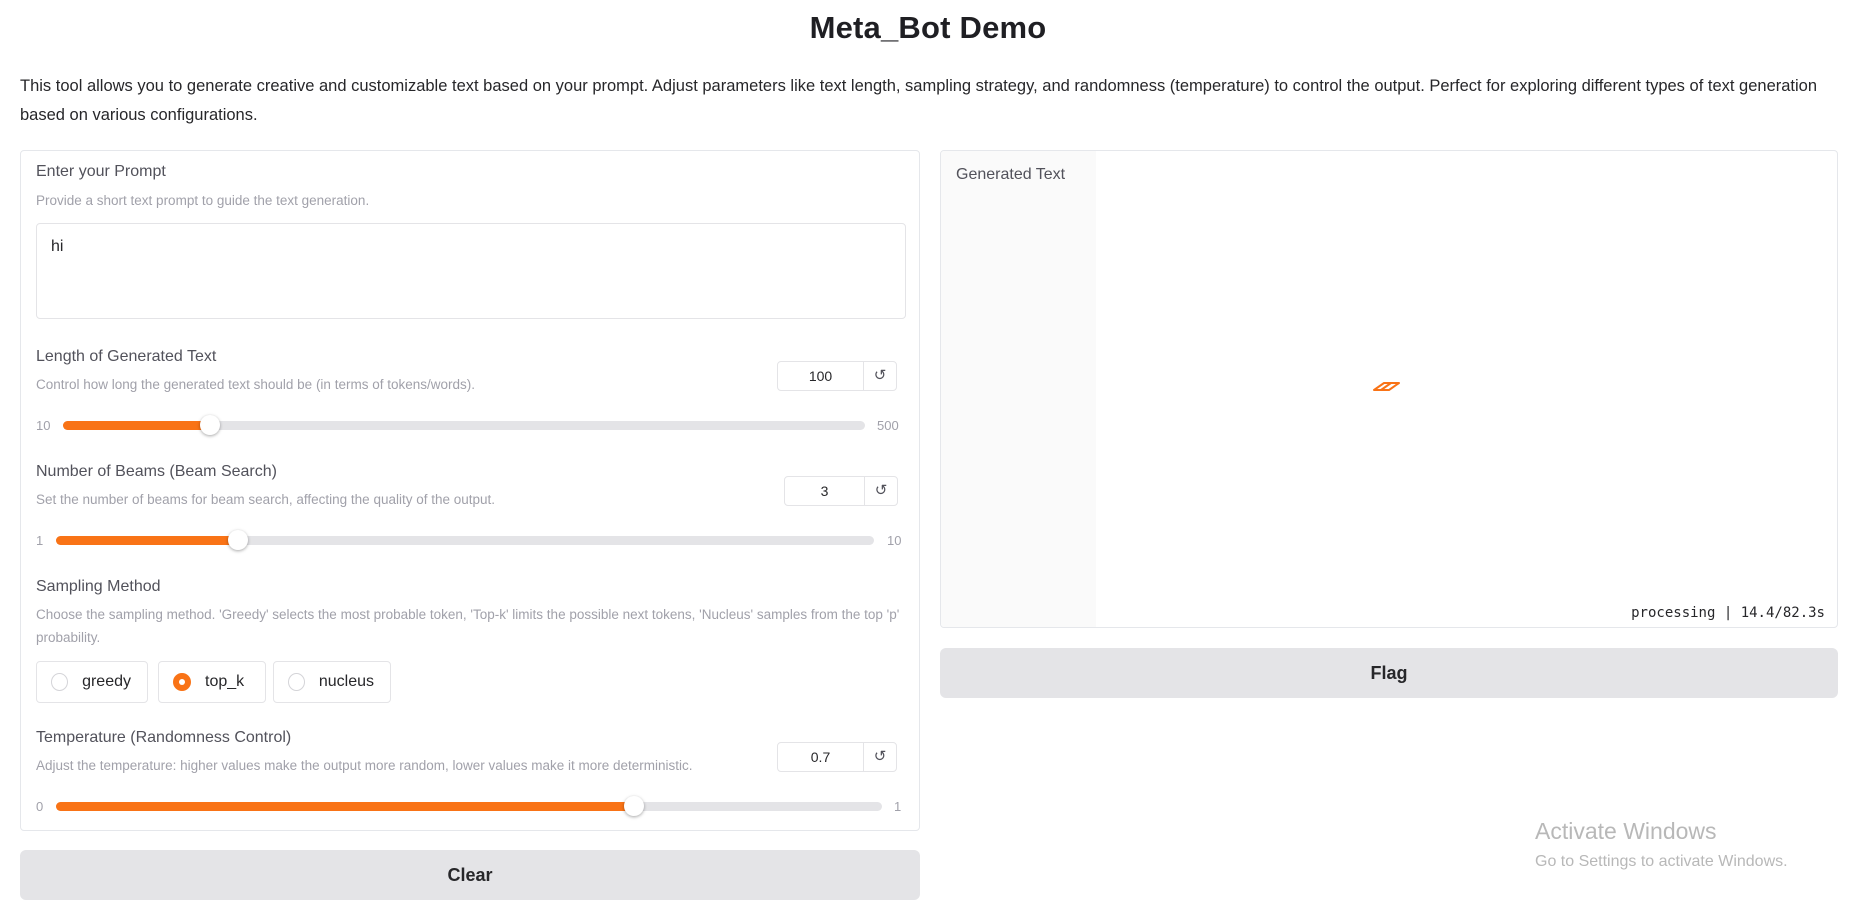 Image resolution: width=1856 pixels, height=912 pixels. I want to click on radio-top-k-circle, so click(182, 682).